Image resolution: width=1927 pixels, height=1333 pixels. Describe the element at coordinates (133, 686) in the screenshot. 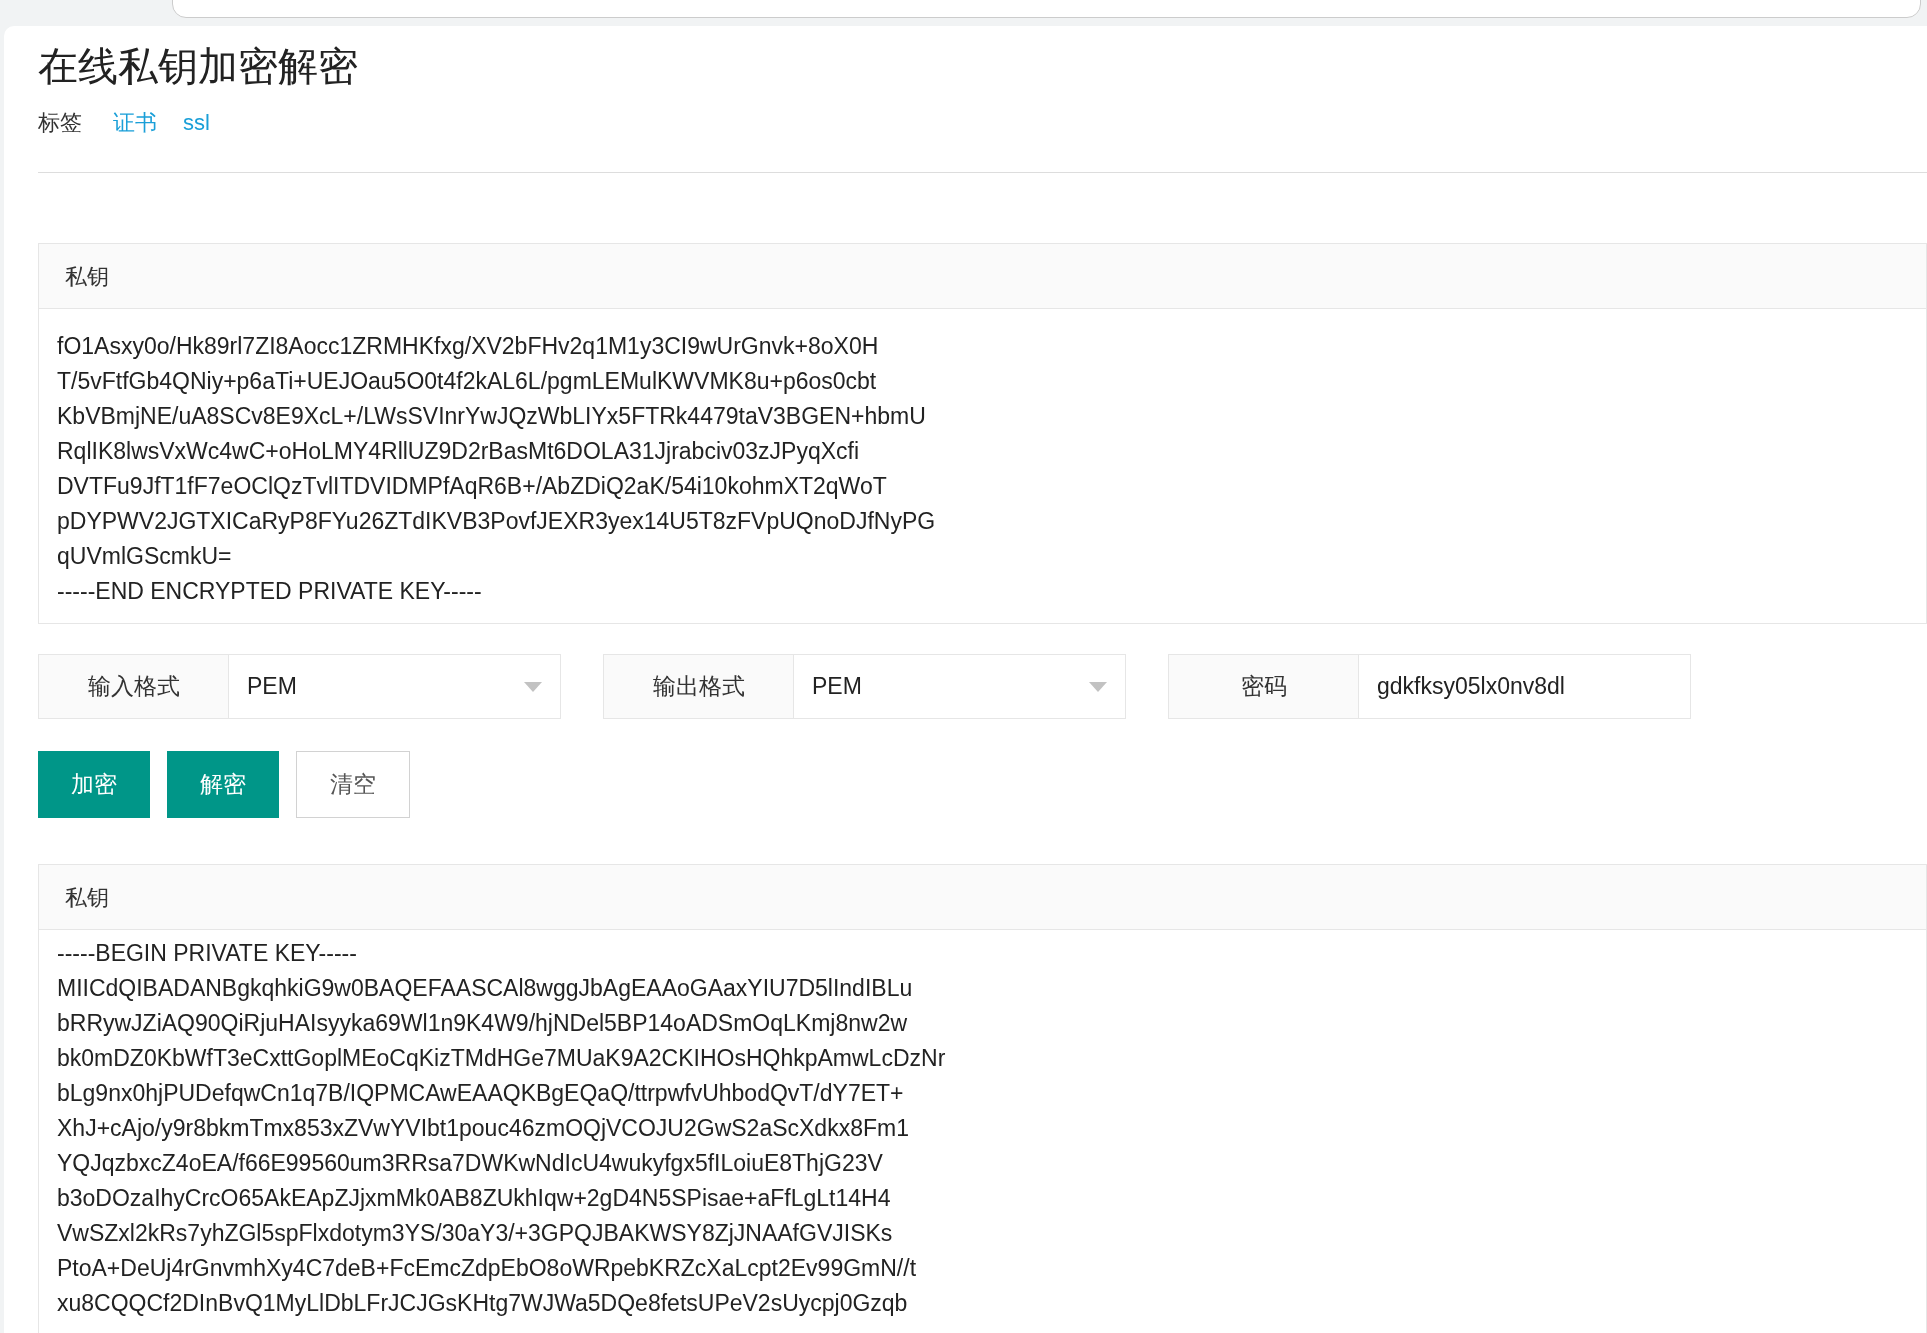

I see `option-label: 输入格式` at that location.